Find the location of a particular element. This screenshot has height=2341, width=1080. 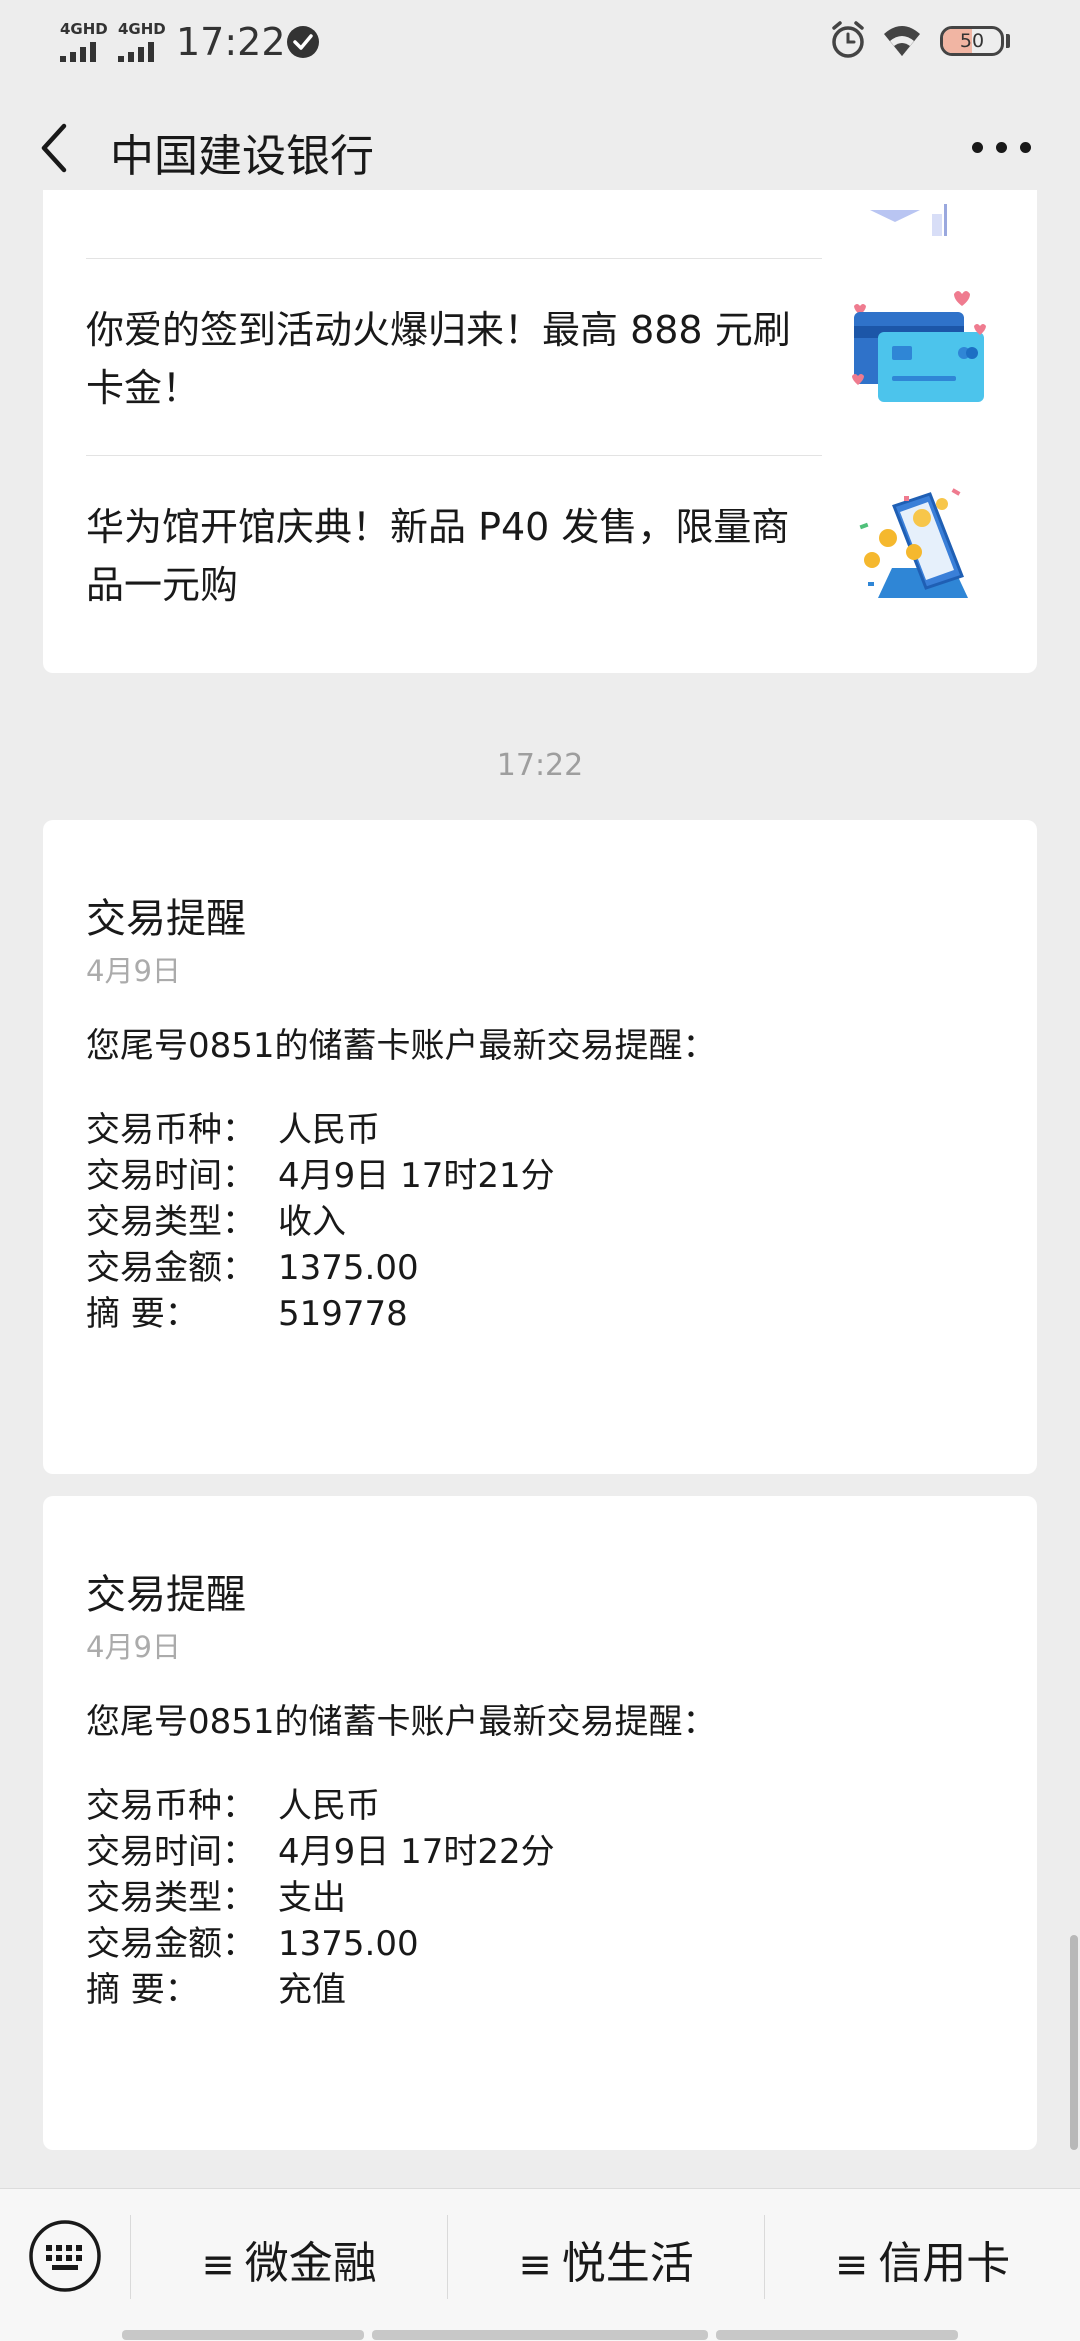

more-options-icon is located at coordinates (1002, 149).